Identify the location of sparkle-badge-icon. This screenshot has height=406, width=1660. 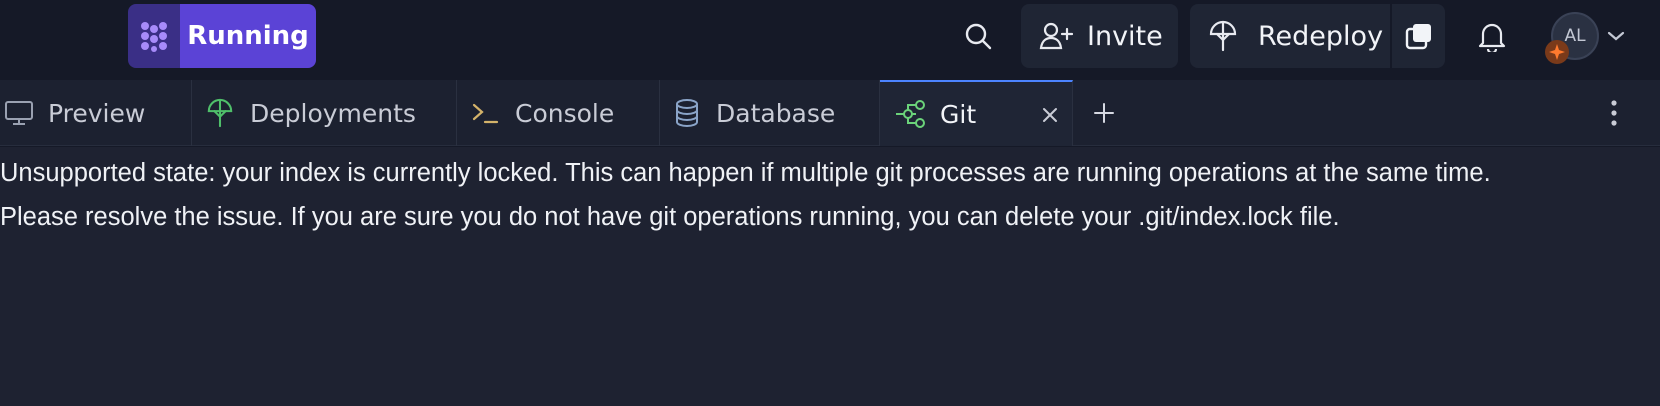
(1557, 52).